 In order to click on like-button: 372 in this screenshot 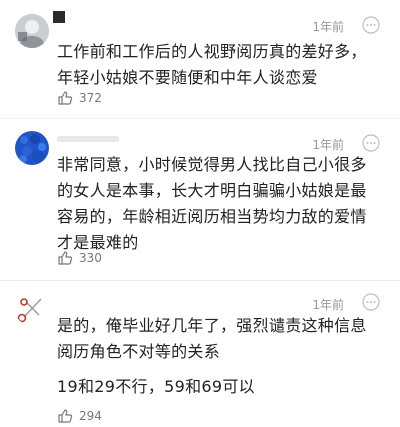, I will do `click(79, 98)`.